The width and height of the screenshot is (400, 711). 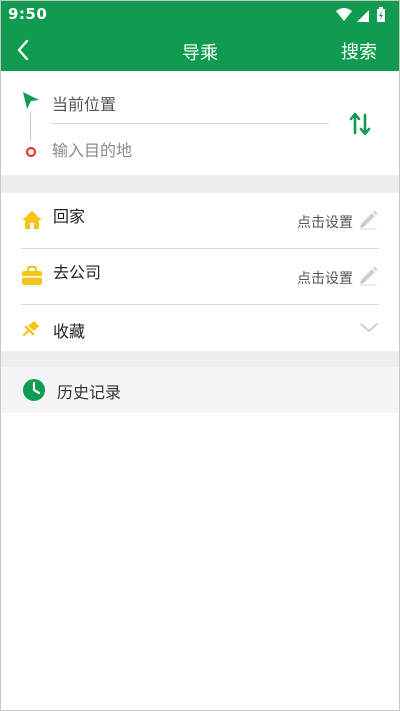 I want to click on shortcut-favorites: 收藏, so click(x=200, y=328).